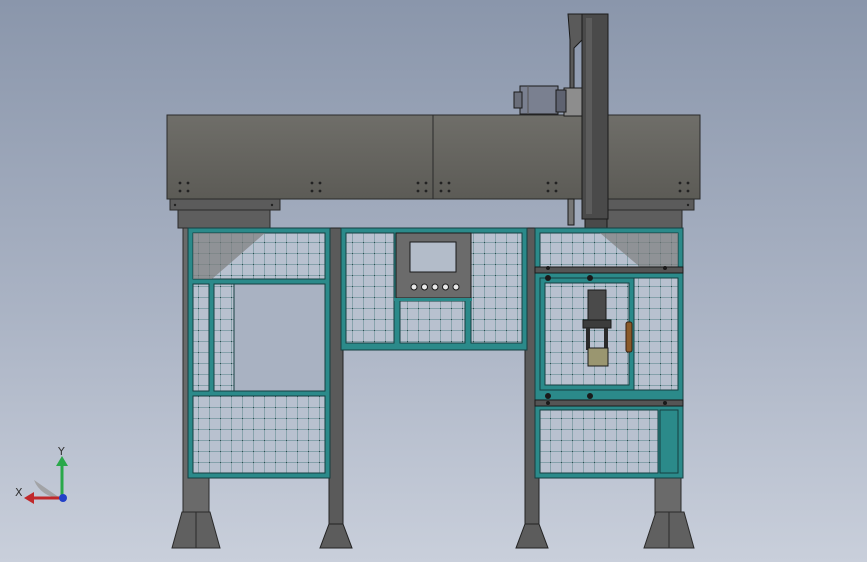 The height and width of the screenshot is (562, 867). Describe the element at coordinates (61, 451) in the screenshot. I see `y-axis-label: Y` at that location.